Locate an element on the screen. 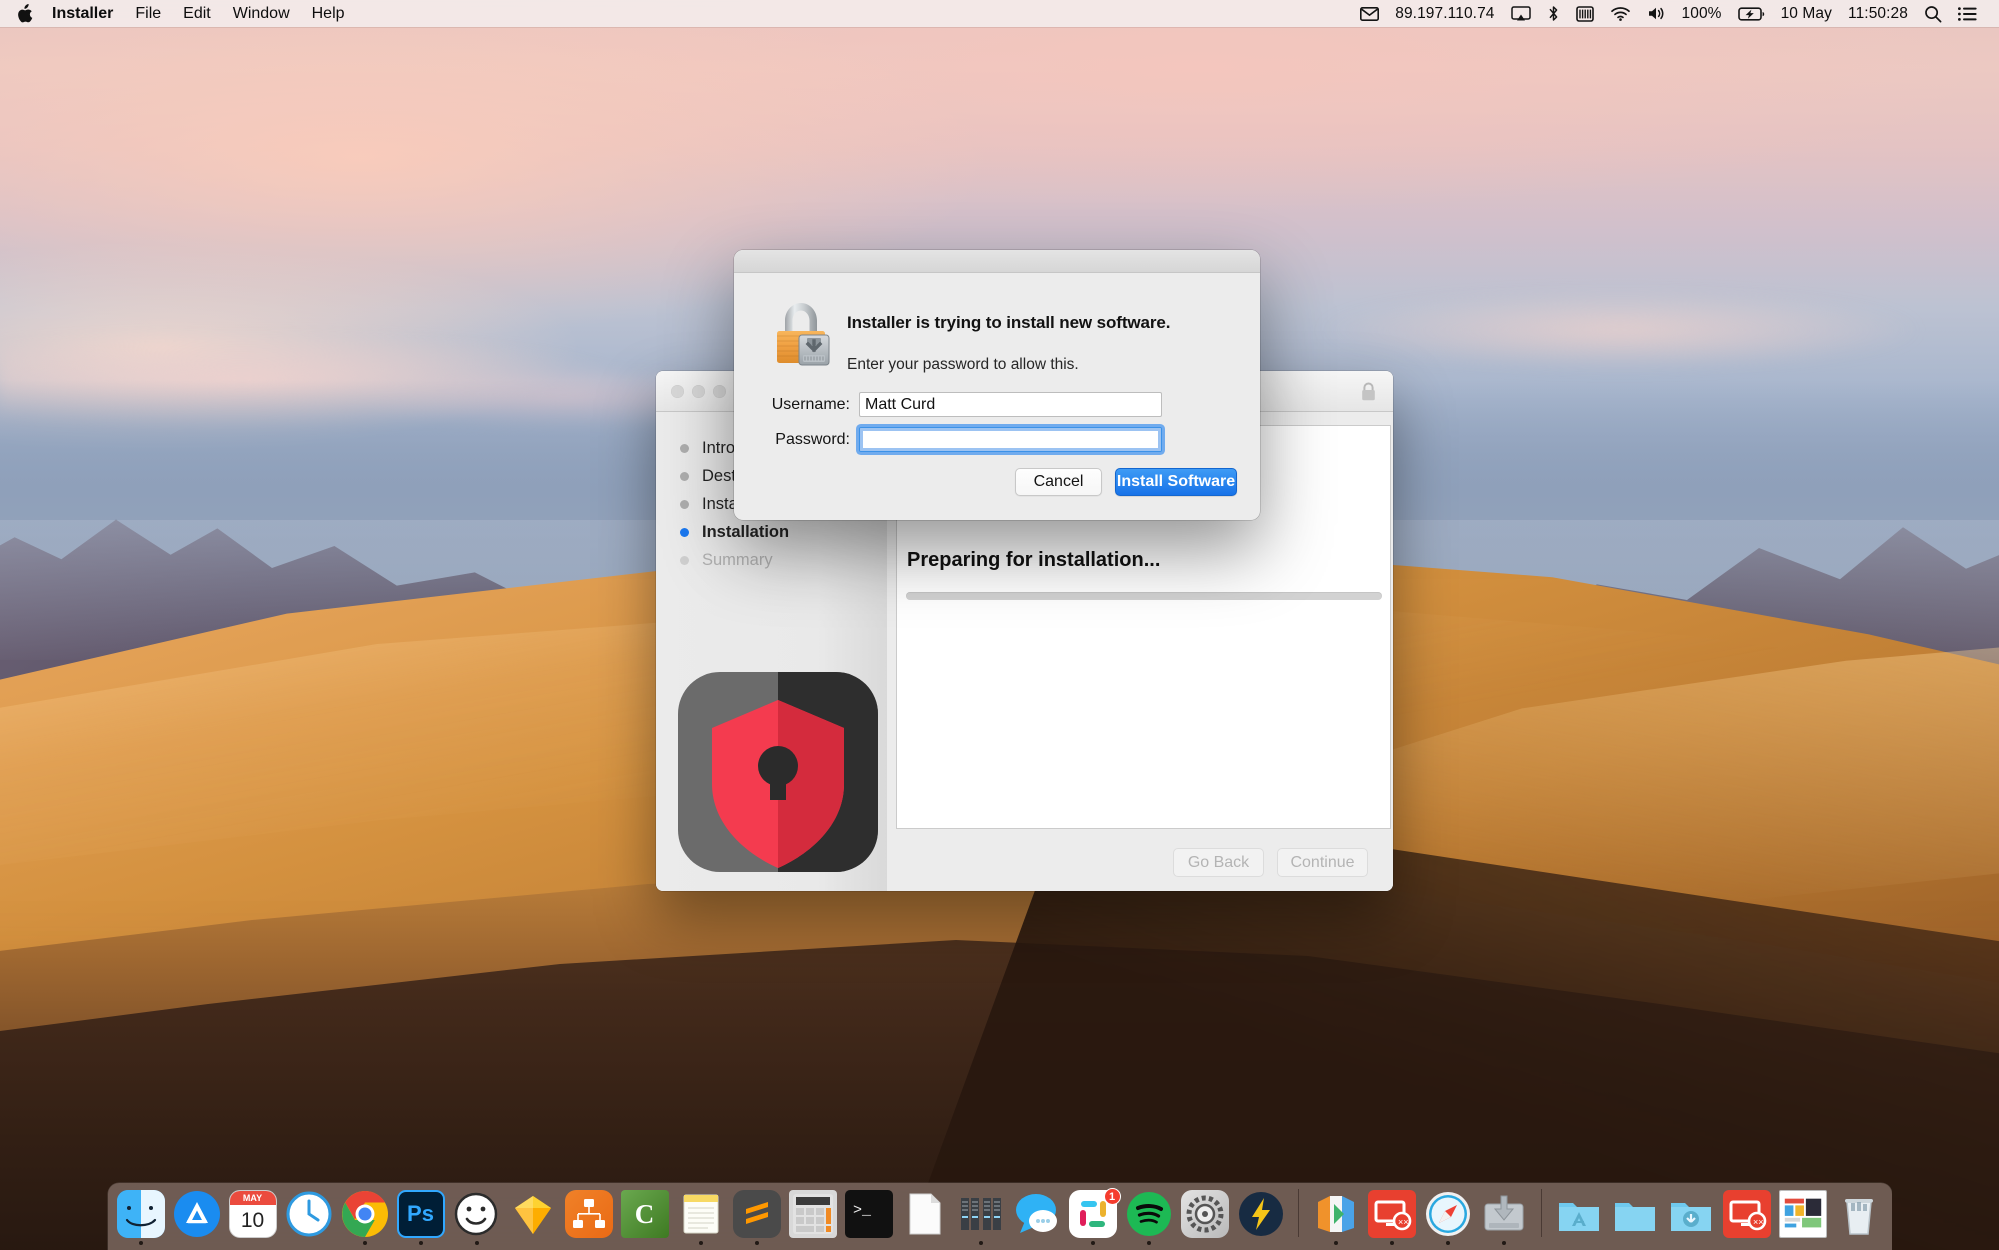 The width and height of the screenshot is (1999, 1250). dock-item-screenshot-stack is located at coordinates (1802, 1216).